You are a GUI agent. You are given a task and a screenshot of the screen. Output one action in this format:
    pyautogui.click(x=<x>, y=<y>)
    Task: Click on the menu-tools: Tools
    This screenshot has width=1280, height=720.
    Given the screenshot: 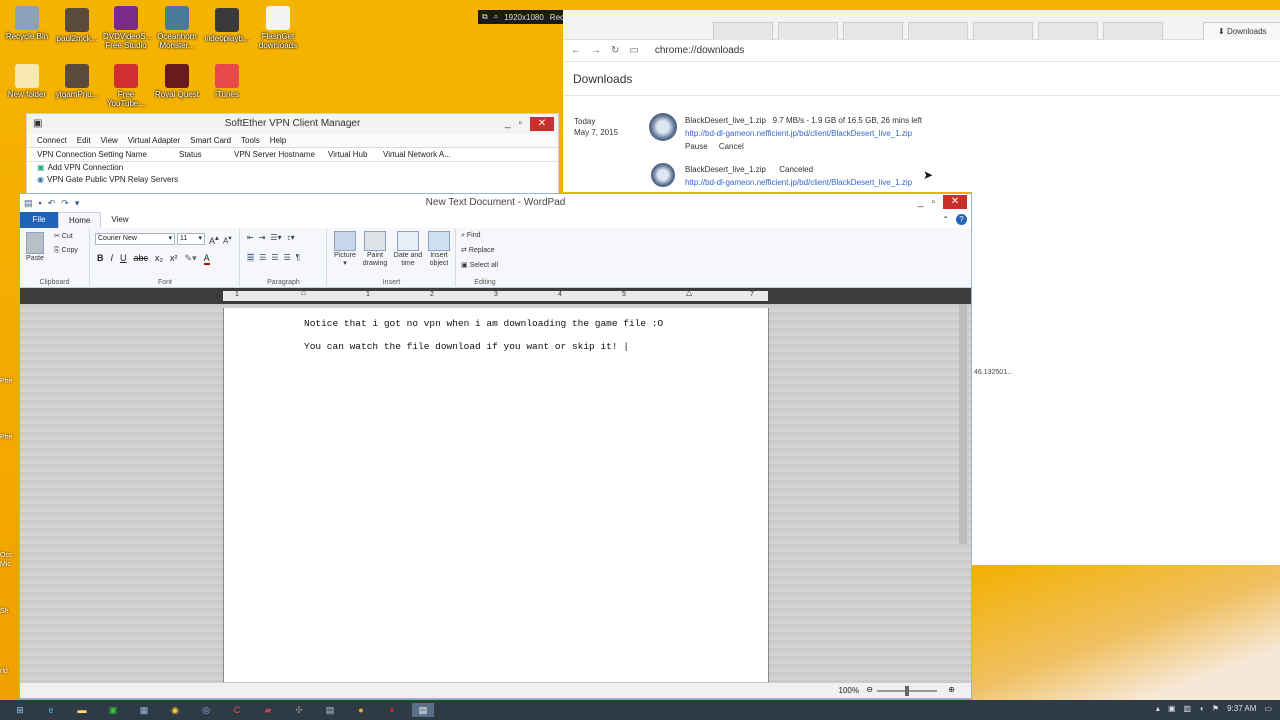 What is the action you would take?
    pyautogui.click(x=250, y=140)
    